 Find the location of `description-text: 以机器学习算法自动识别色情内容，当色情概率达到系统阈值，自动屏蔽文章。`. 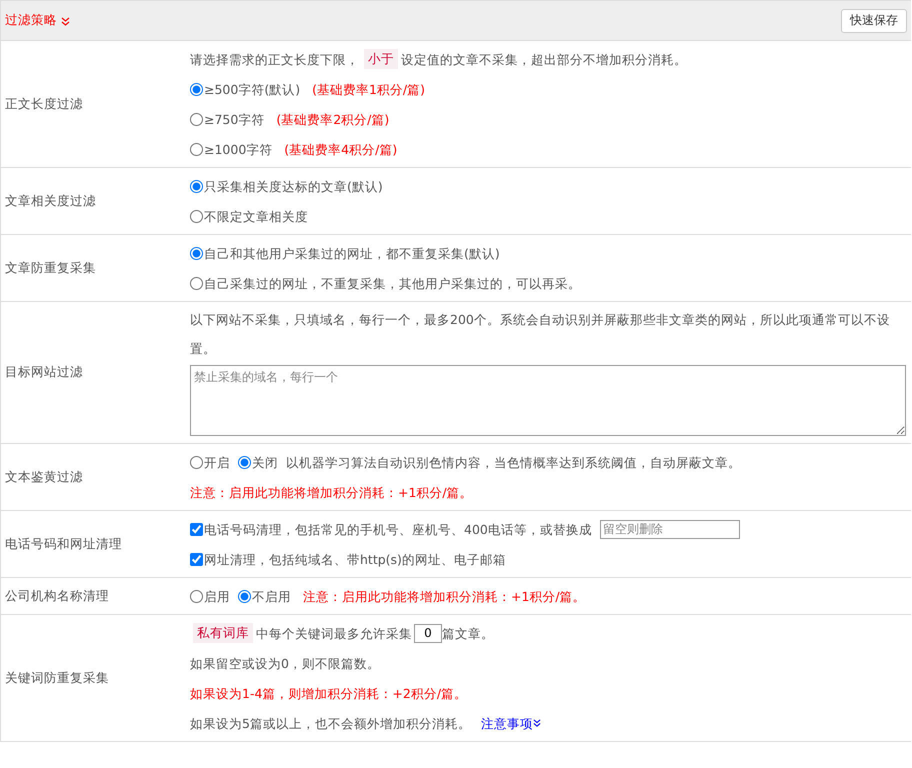

description-text: 以机器学习算法自动识别色情内容，当色情概率达到系统阈值，自动屏蔽文章。 is located at coordinates (513, 463).